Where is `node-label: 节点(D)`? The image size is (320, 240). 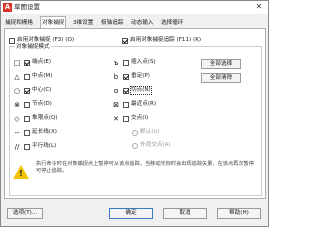
node-label: 节点(D) is located at coordinates (42, 104).